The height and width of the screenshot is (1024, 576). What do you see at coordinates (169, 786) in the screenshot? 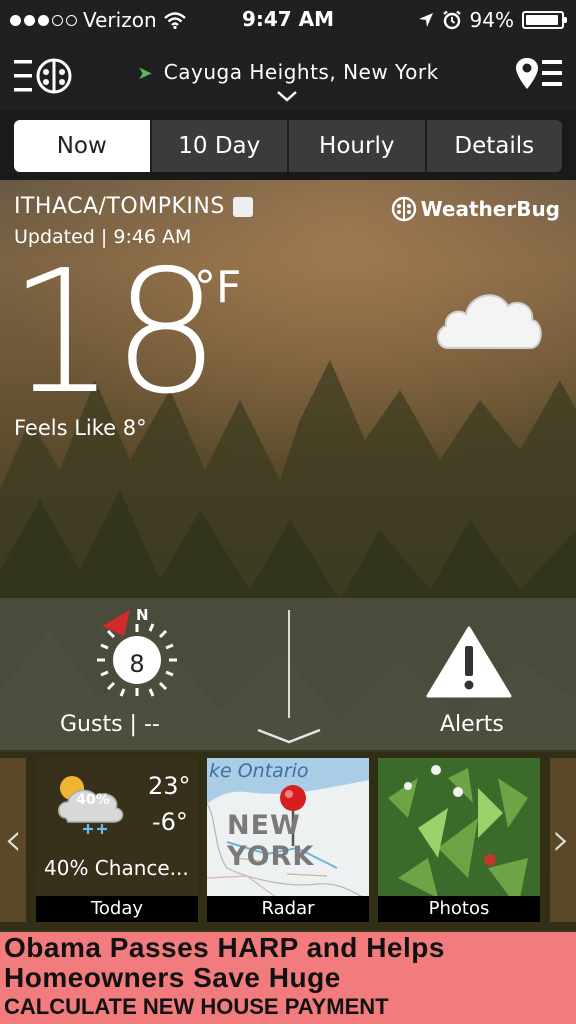
I see `today-high: 23°` at bounding box center [169, 786].